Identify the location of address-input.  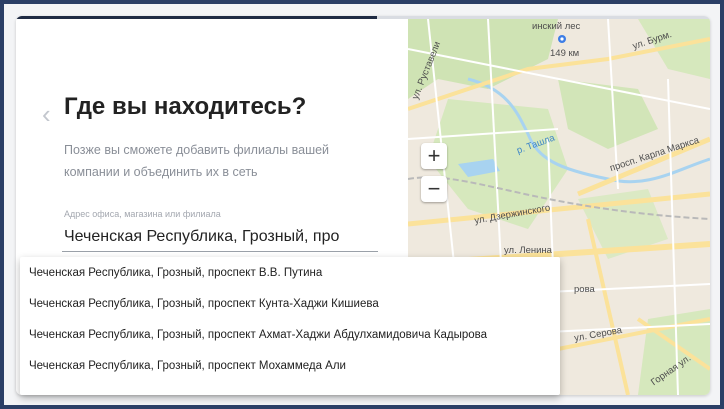
(220, 237).